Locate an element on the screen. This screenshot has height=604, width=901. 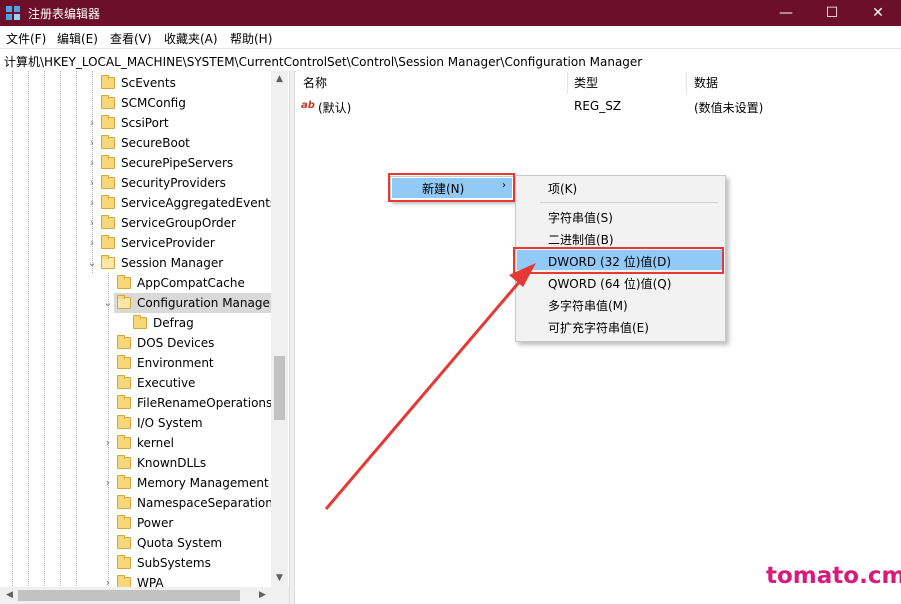
tree-item: Executive is located at coordinates (136, 383).